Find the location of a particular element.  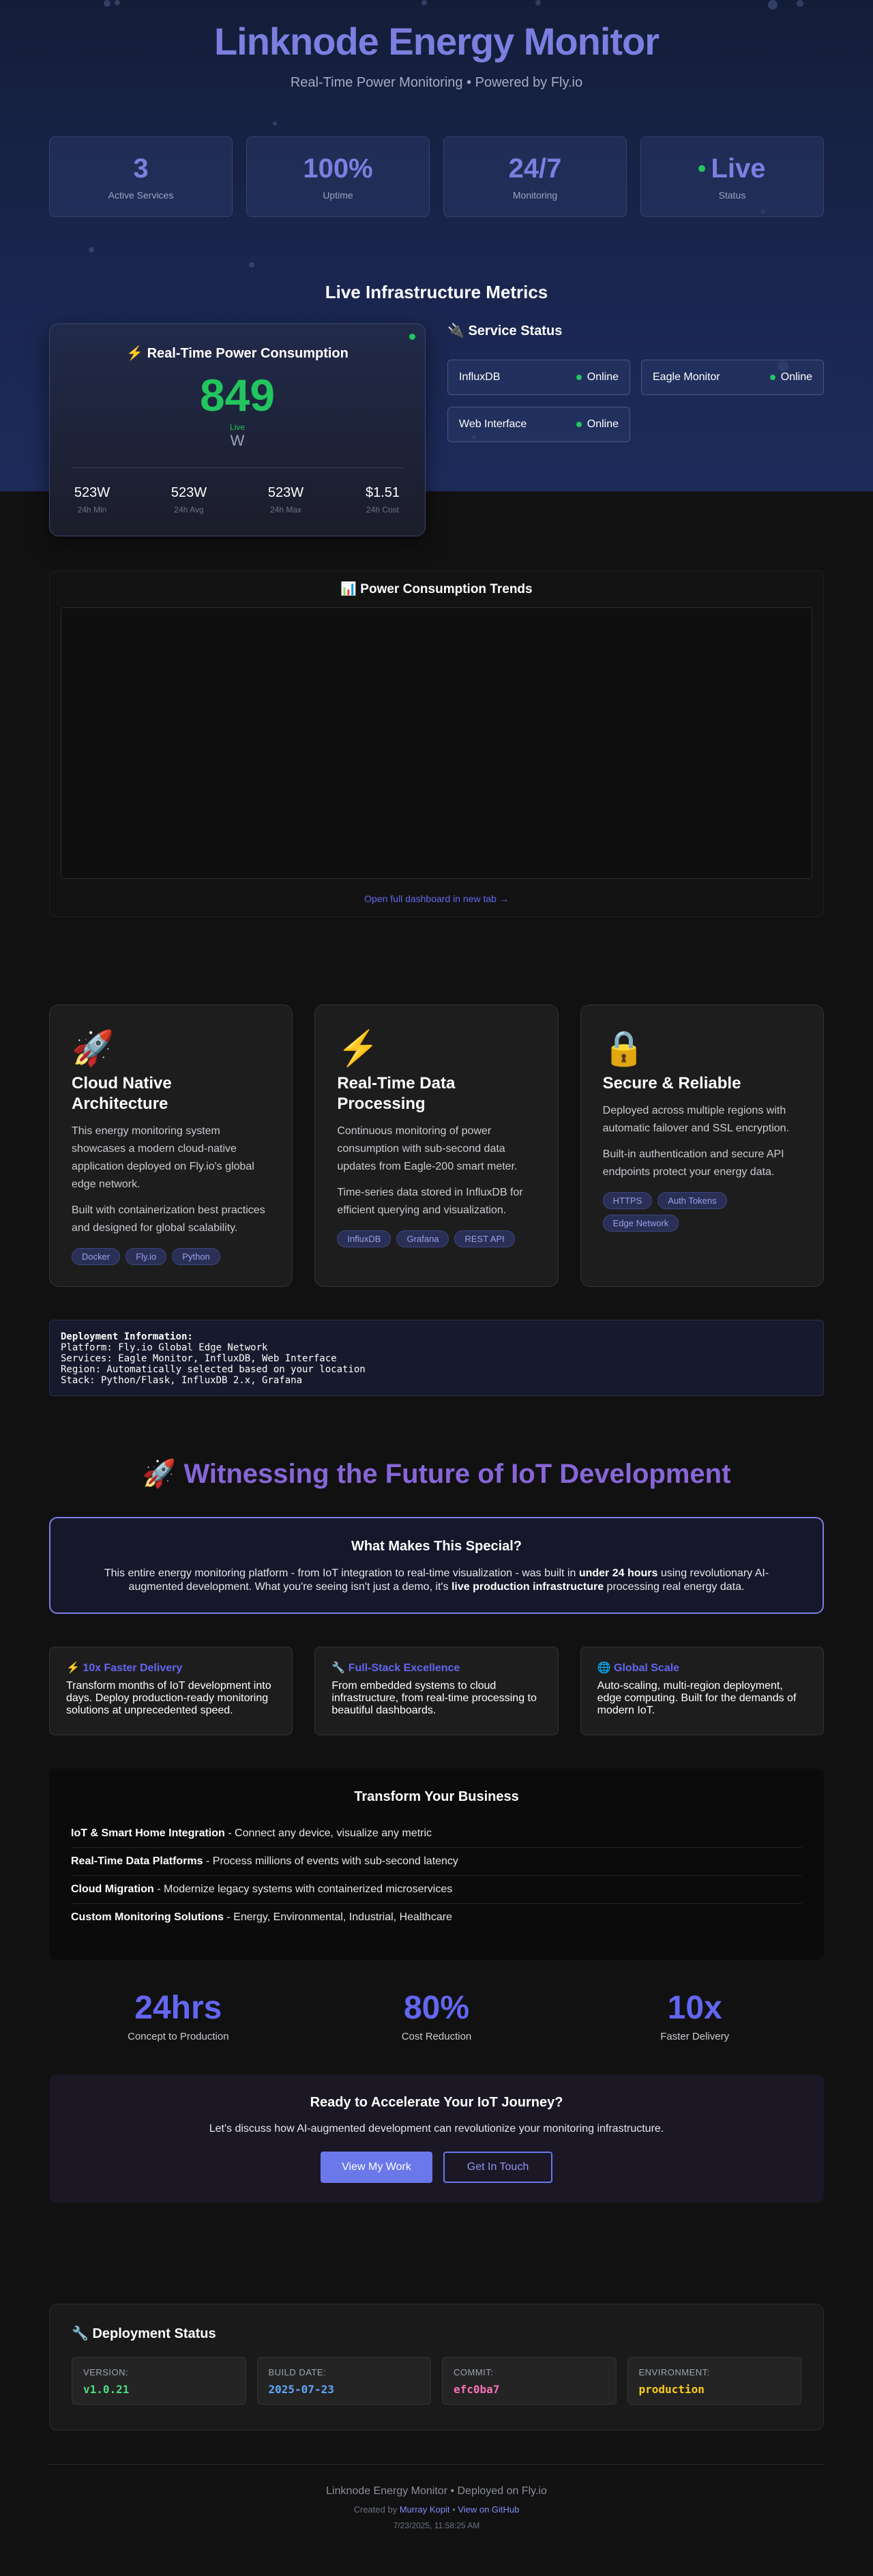

stat-label: Uptime is located at coordinates (338, 195).